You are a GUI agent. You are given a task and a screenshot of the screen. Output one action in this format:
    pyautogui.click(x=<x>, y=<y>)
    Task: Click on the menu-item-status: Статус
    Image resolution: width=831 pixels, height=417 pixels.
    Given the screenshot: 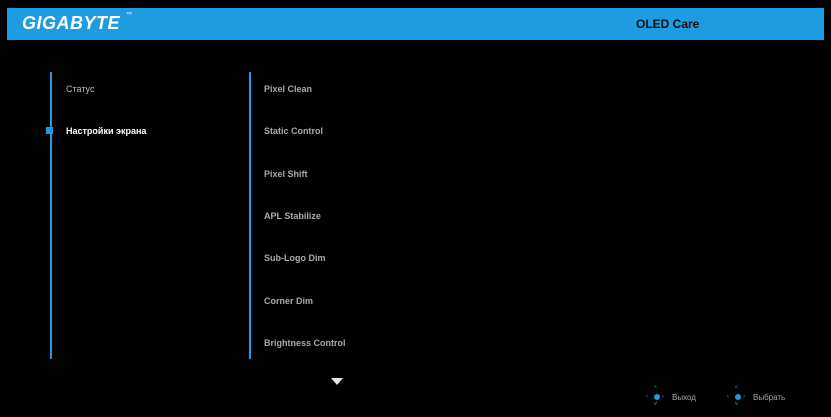 What is the action you would take?
    pyautogui.click(x=80, y=89)
    